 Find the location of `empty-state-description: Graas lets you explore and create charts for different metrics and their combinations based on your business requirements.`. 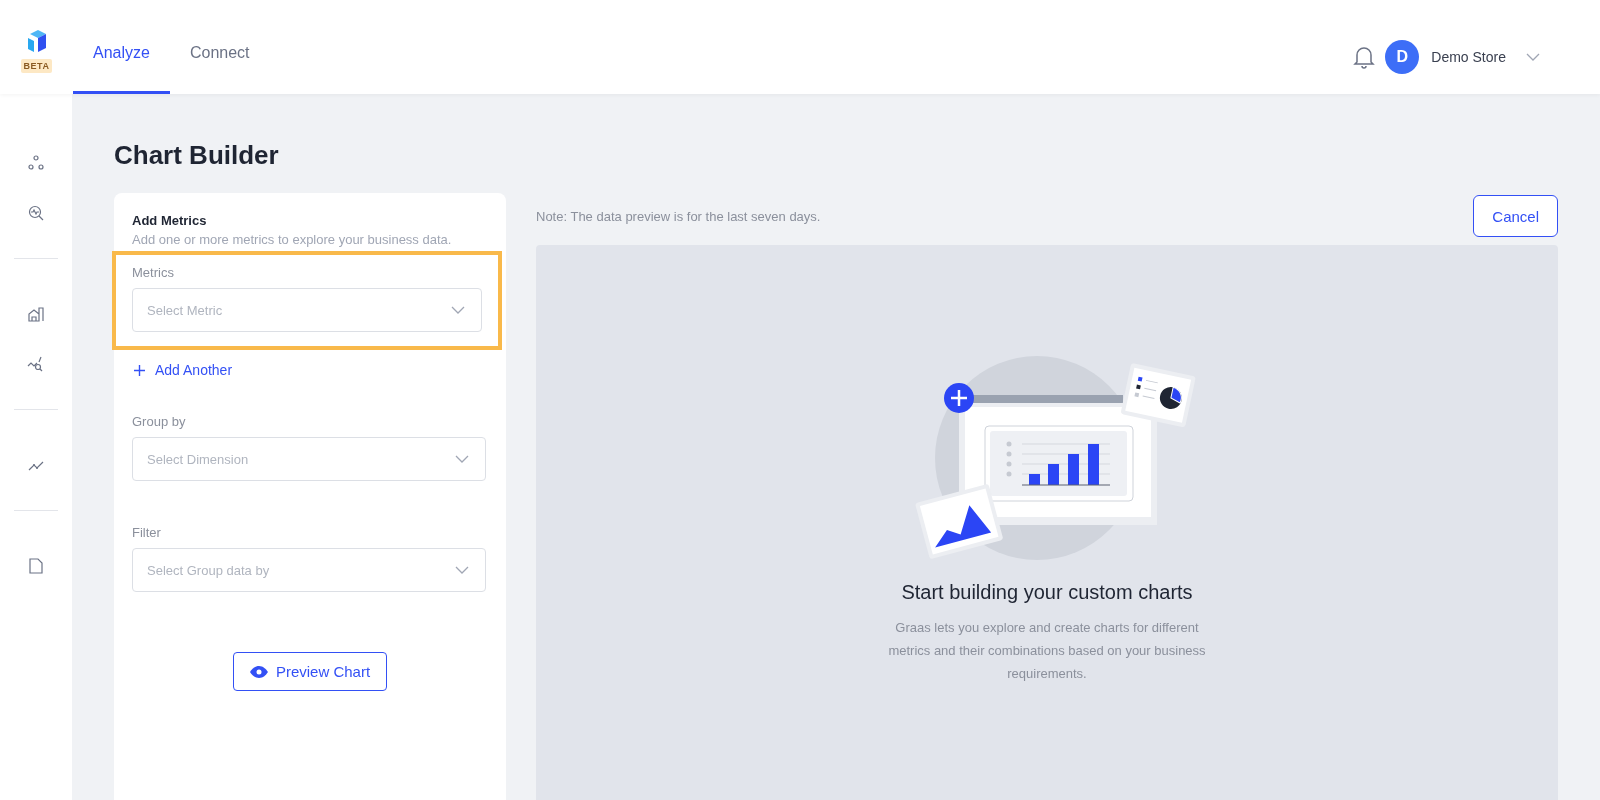

empty-state-description: Graas lets you explore and create charts for different metrics and their combinations based on your business requirements. is located at coordinates (1047, 651).